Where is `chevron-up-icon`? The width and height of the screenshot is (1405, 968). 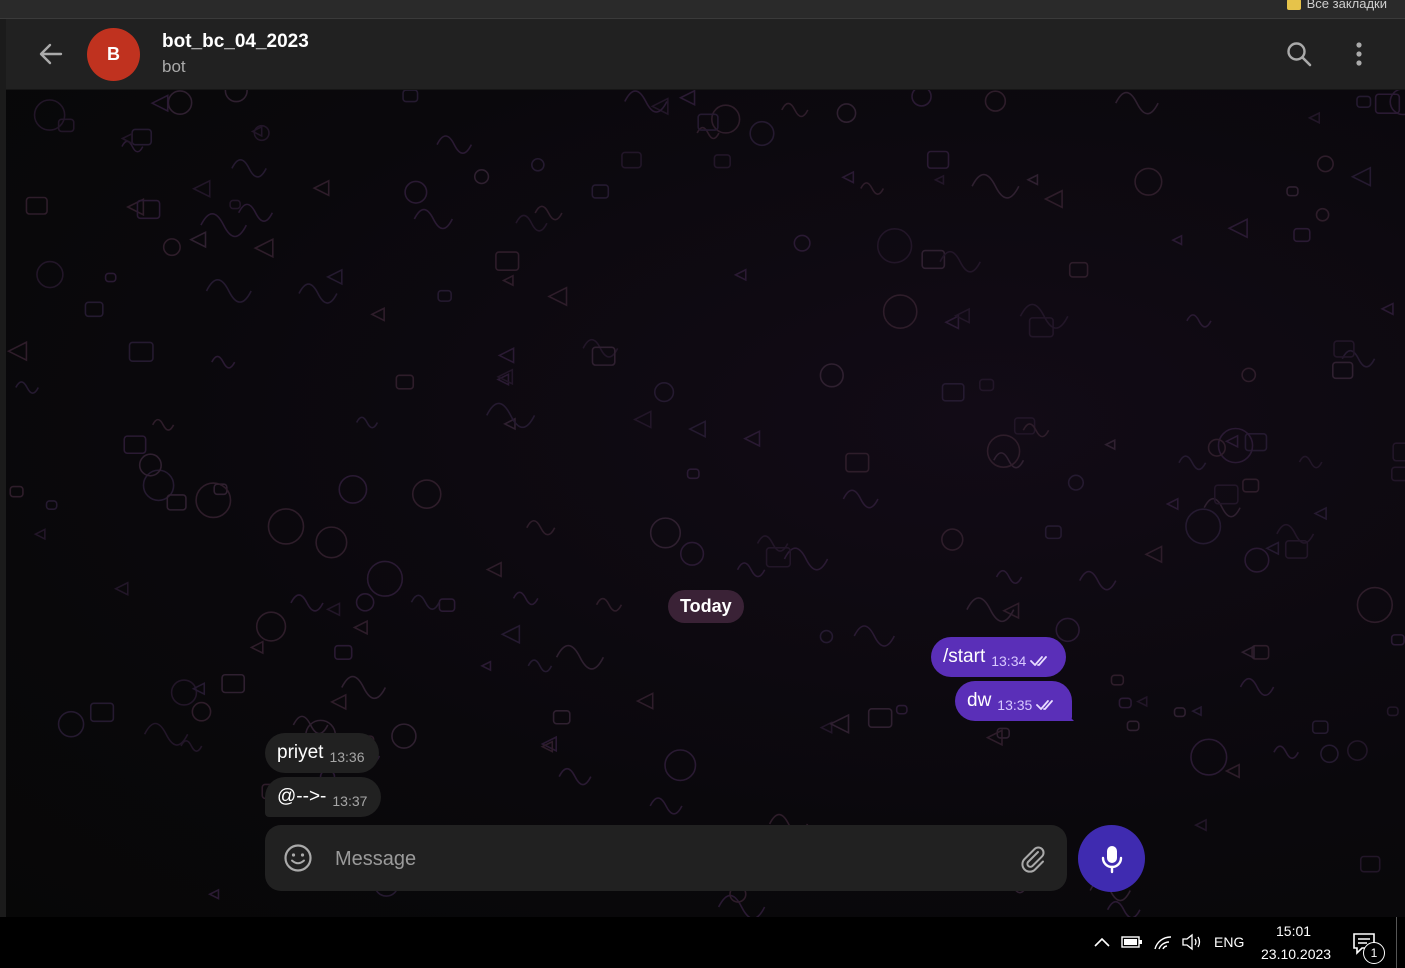
chevron-up-icon is located at coordinates (1102, 942).